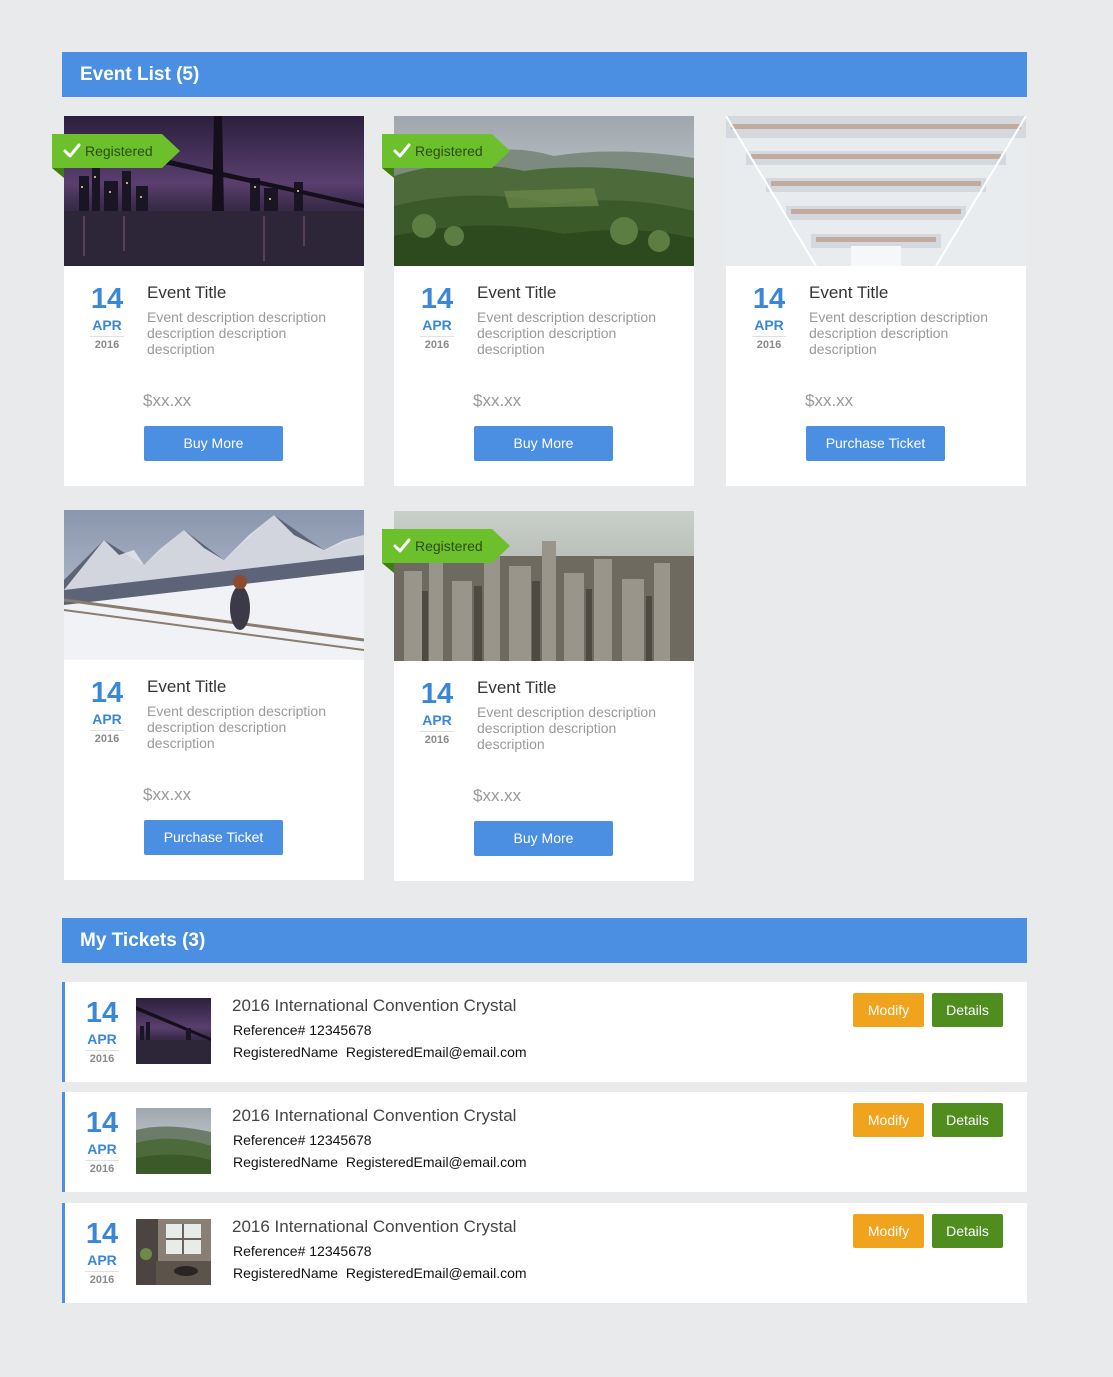  What do you see at coordinates (143, 940) in the screenshot?
I see `my-tickets-title: My Tickets (3)` at bounding box center [143, 940].